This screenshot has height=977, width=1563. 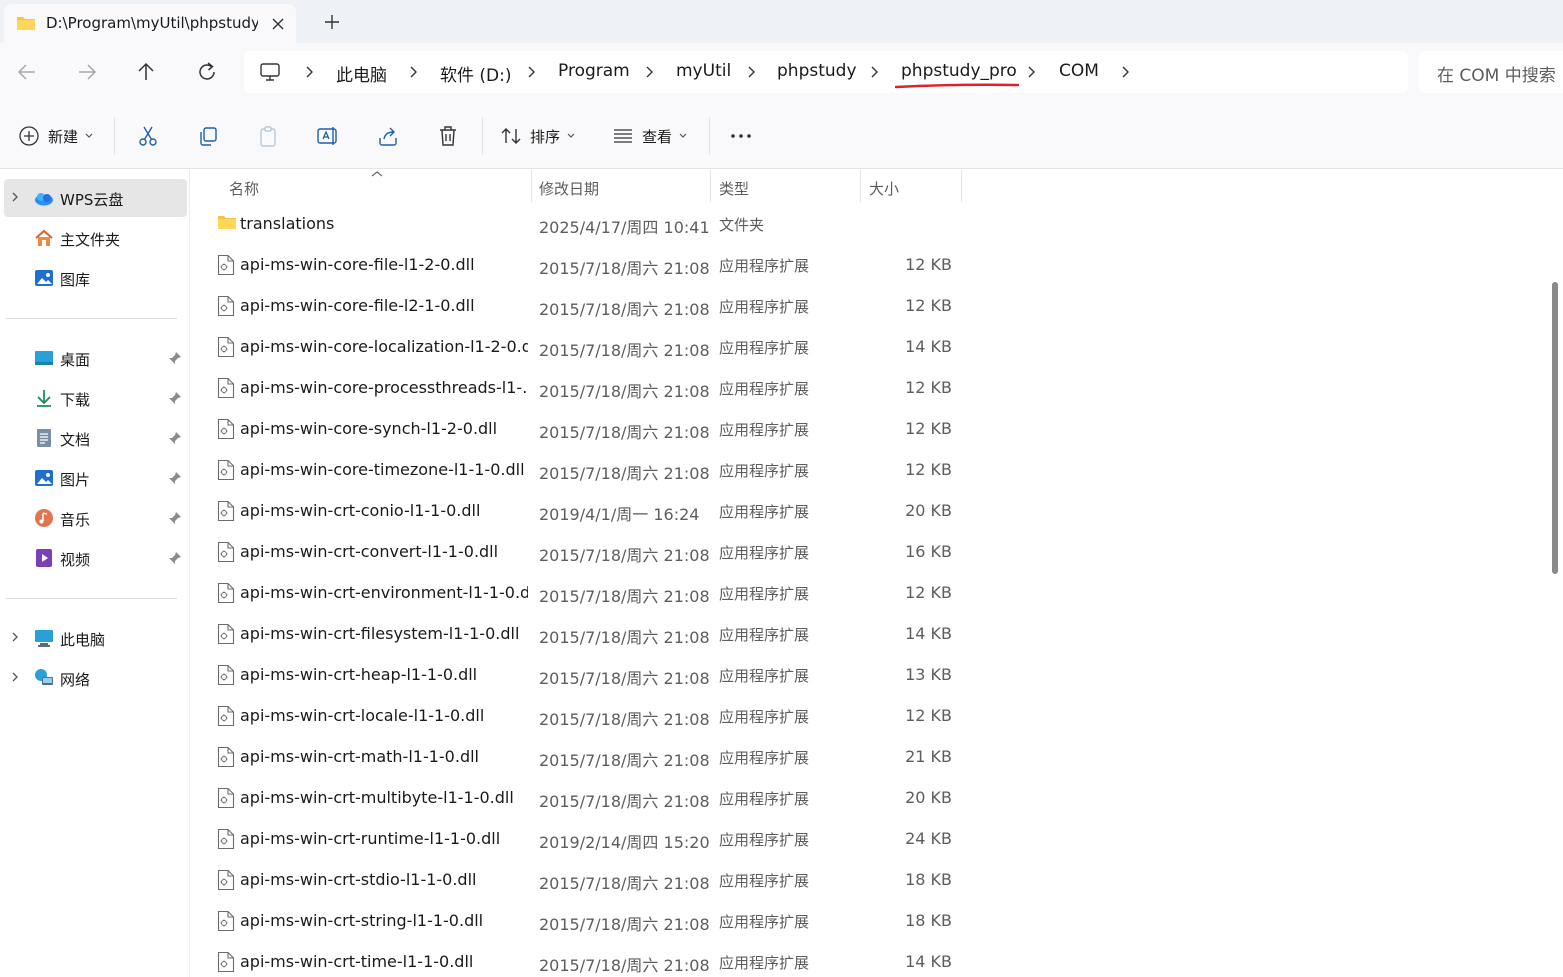 I want to click on paste-button, so click(x=268, y=136).